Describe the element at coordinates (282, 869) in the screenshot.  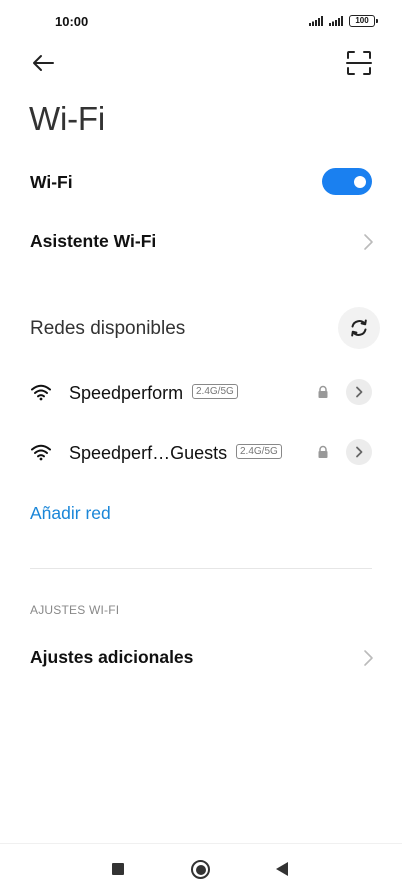
I see `back-triangle-icon` at that location.